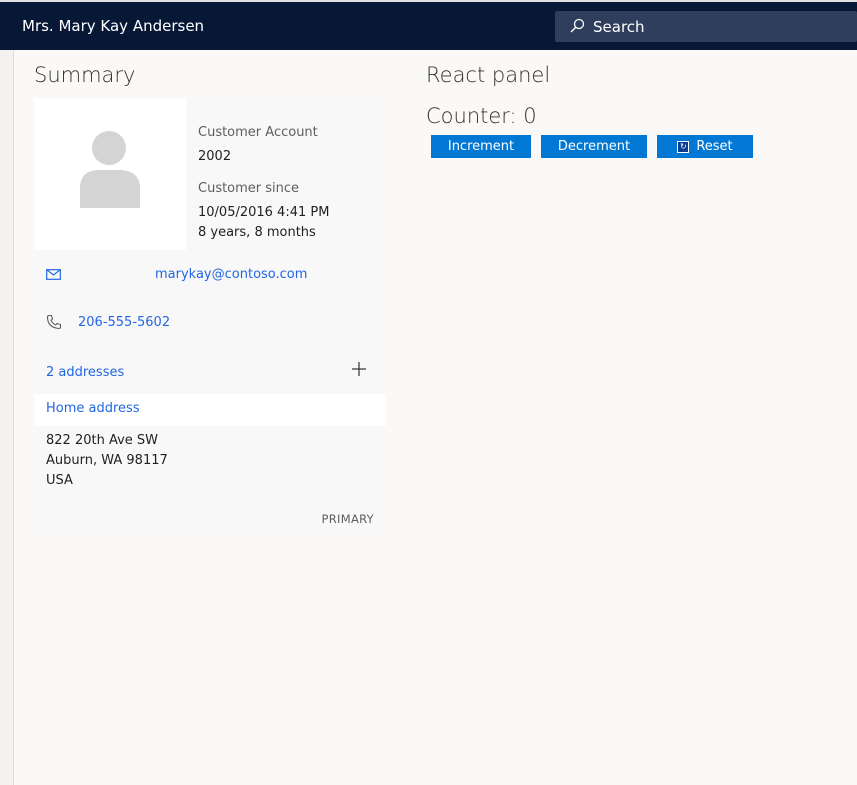 Image resolution: width=857 pixels, height=785 pixels. I want to click on reset-label: Reset, so click(714, 146).